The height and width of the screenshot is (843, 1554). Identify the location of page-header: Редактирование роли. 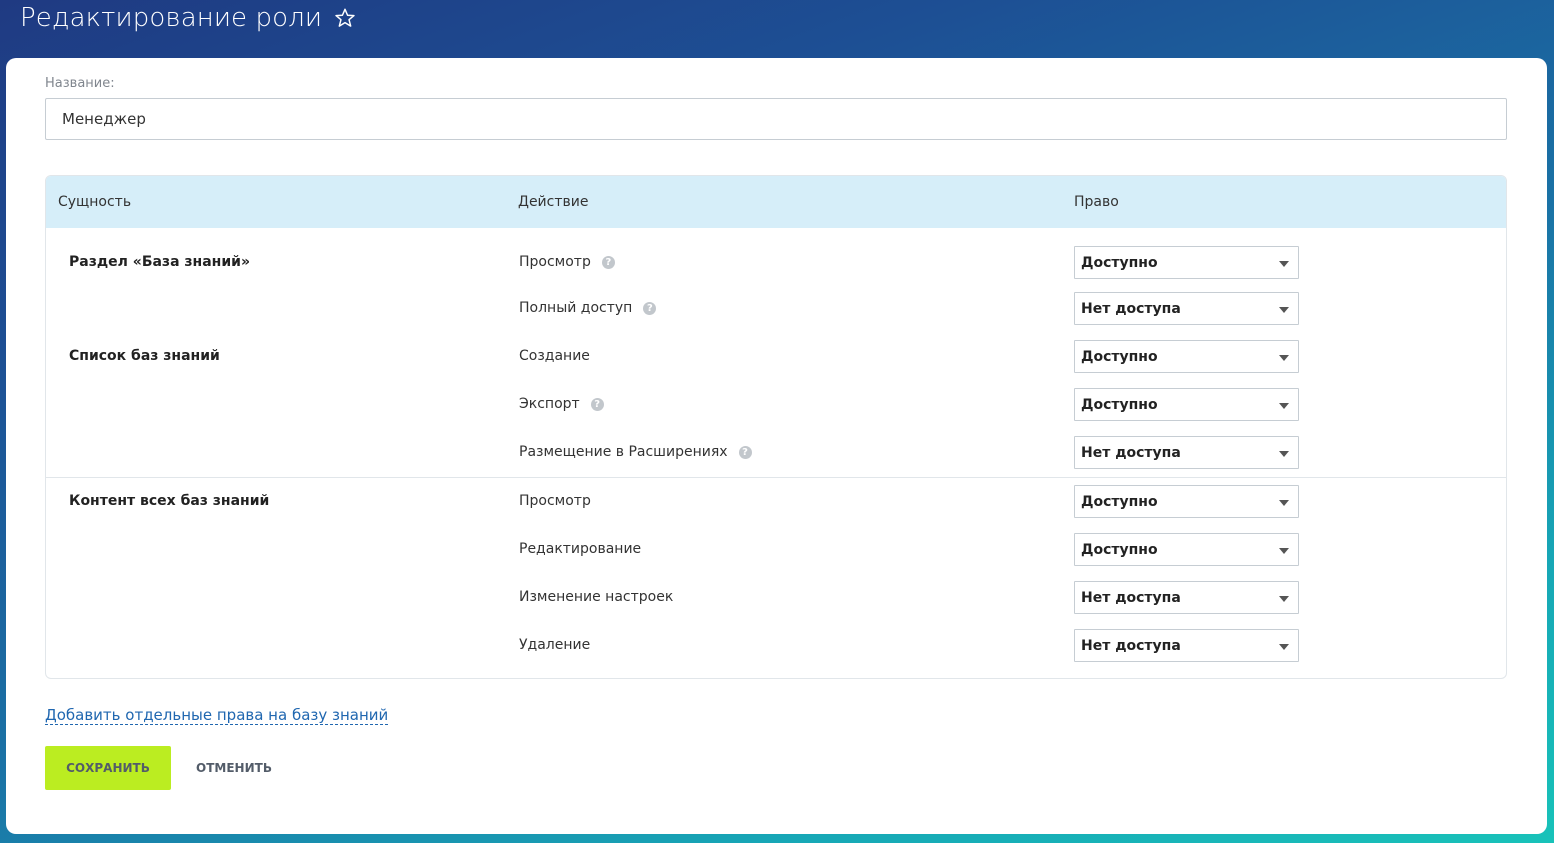
(188, 20).